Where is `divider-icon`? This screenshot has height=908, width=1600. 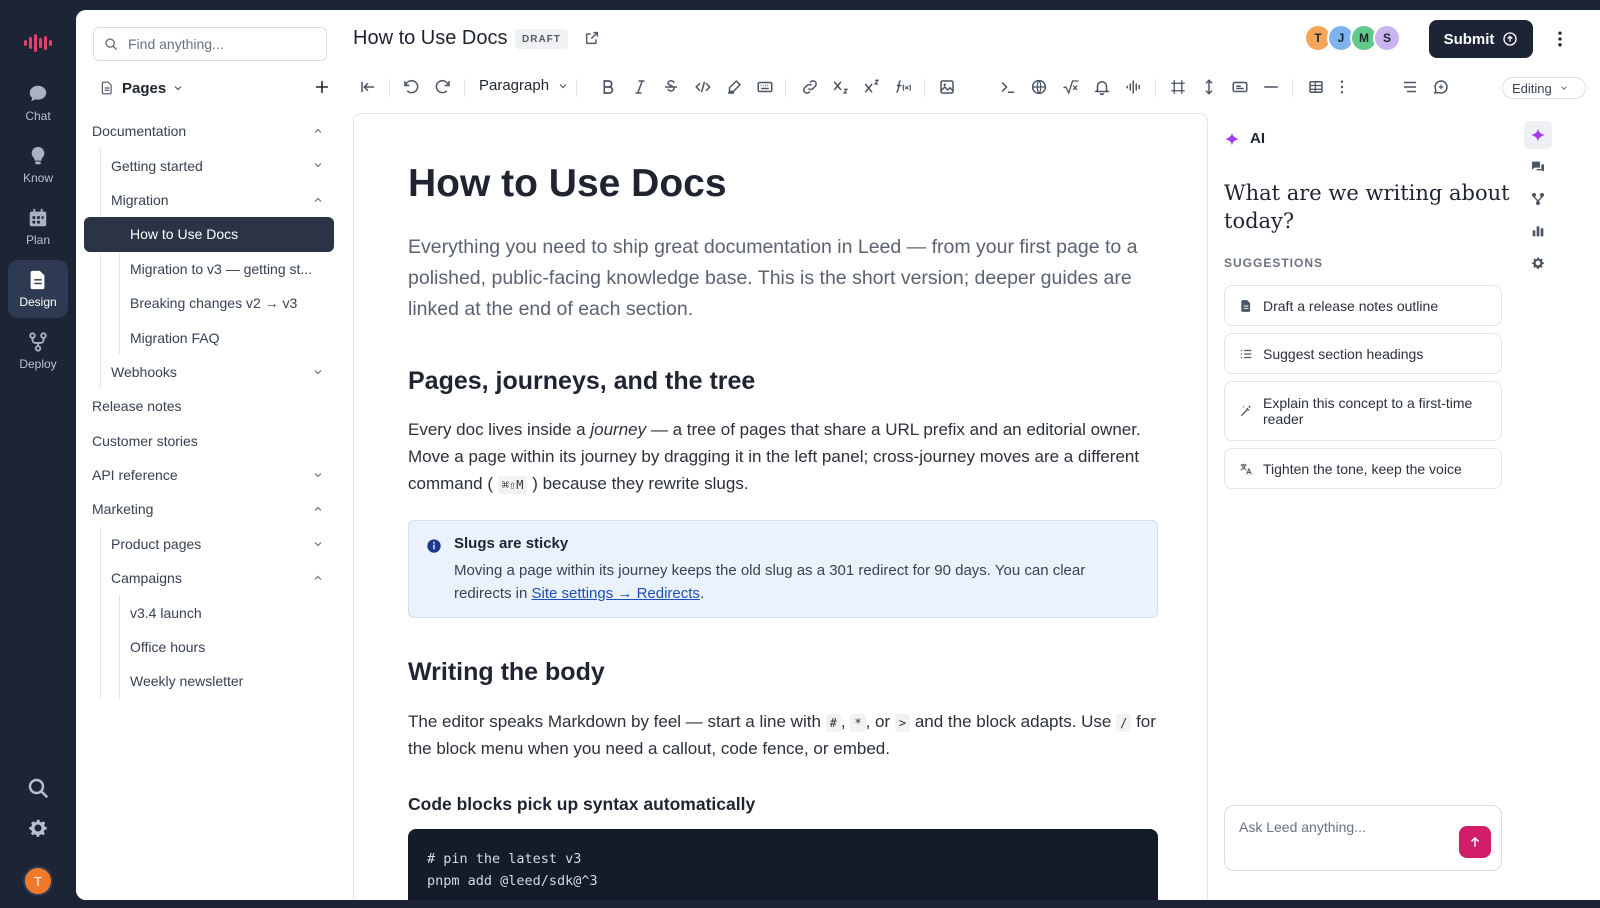 divider-icon is located at coordinates (1271, 87).